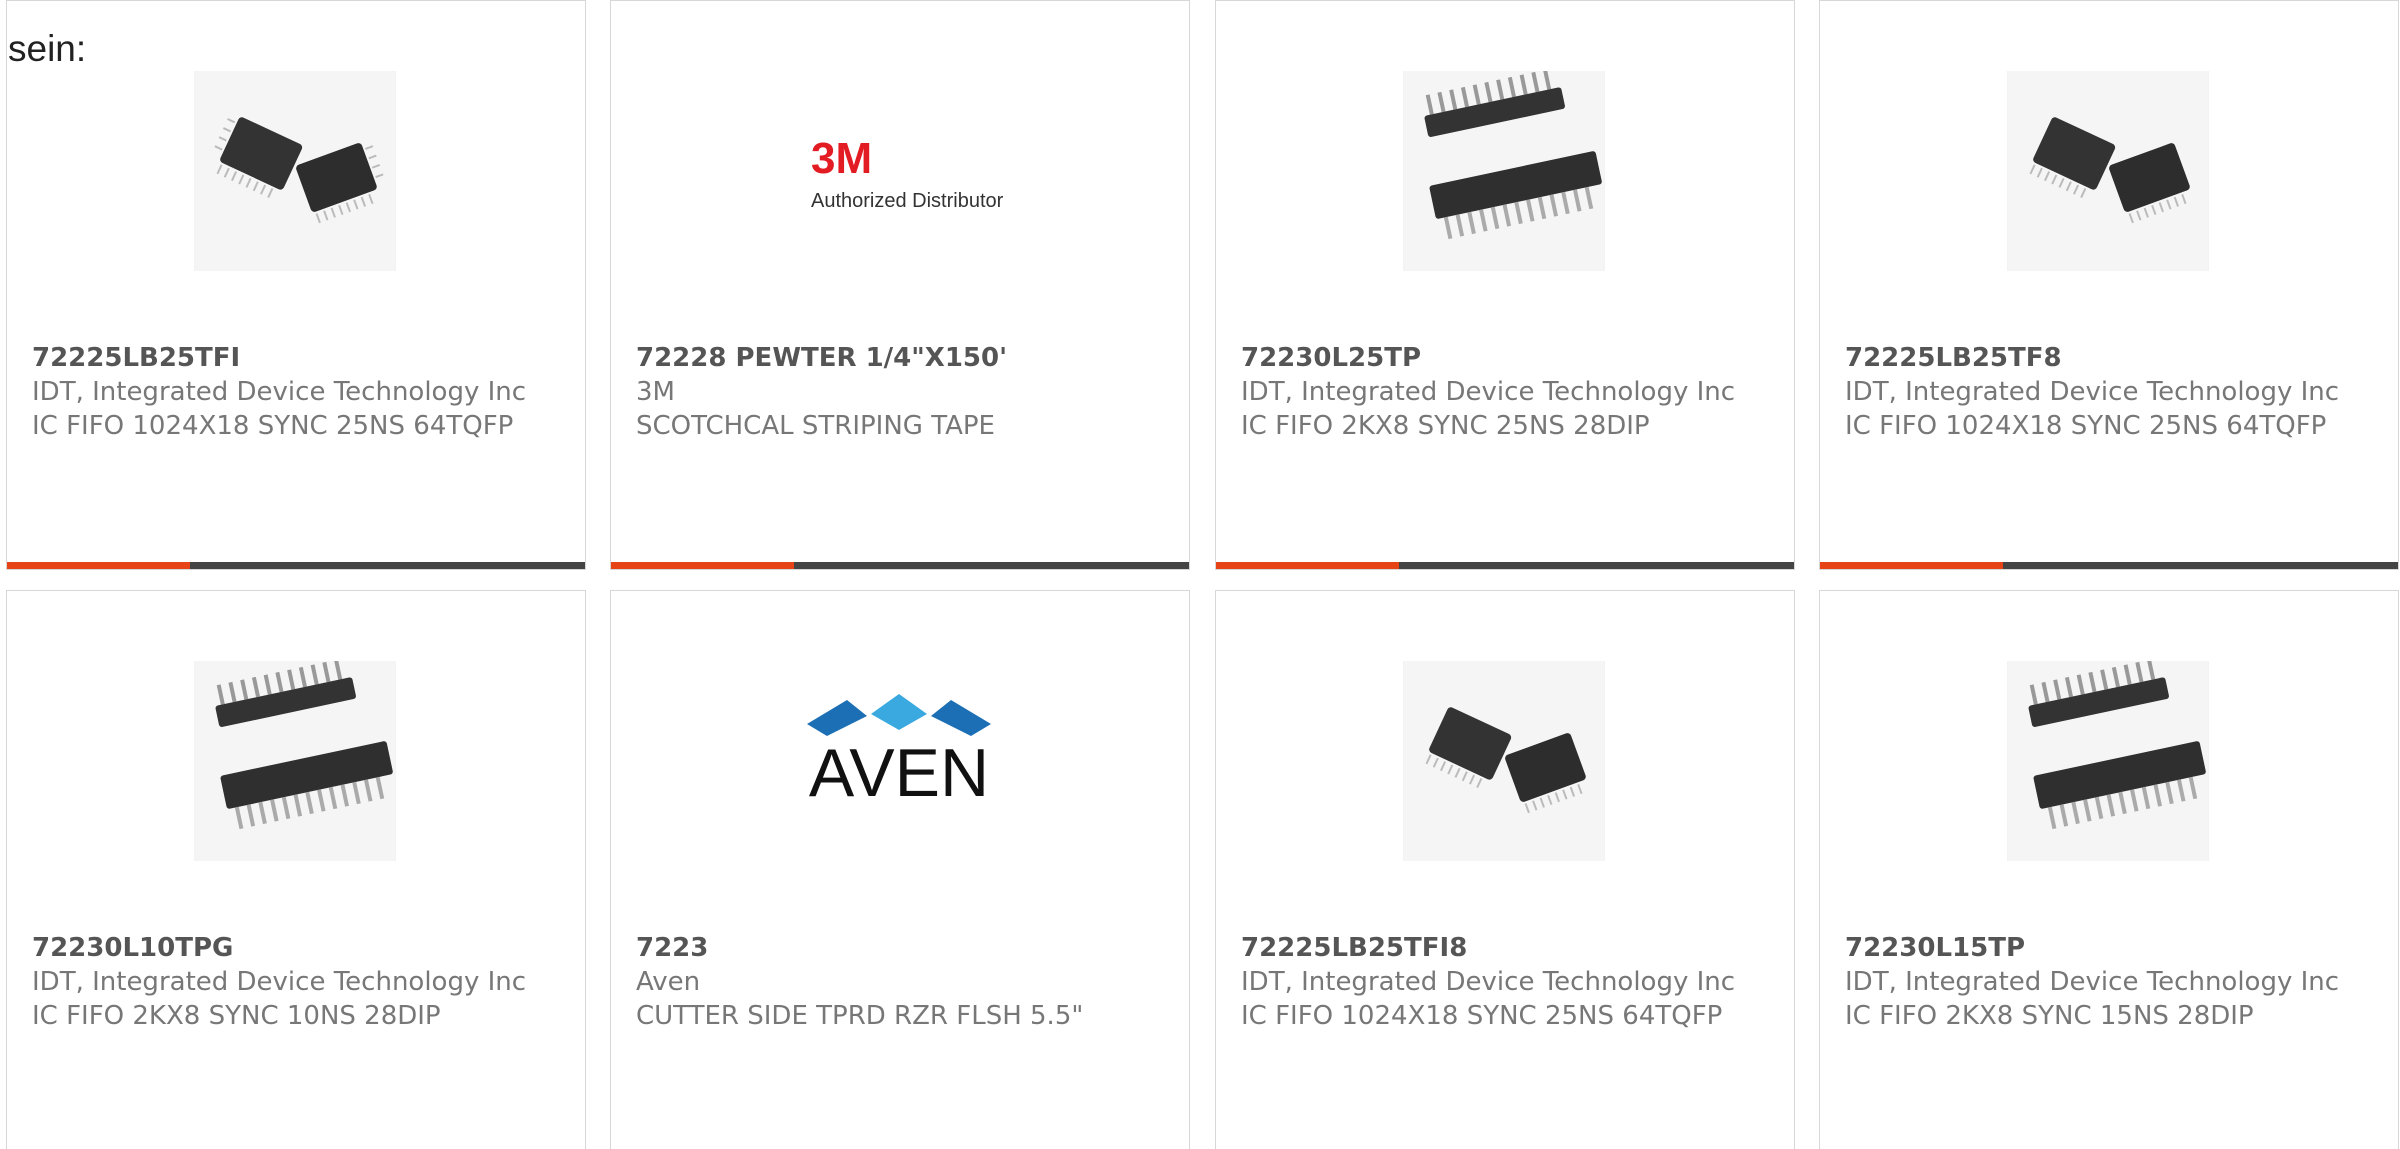  What do you see at coordinates (47, 48) in the screenshot?
I see `intro-text: sein:` at bounding box center [47, 48].